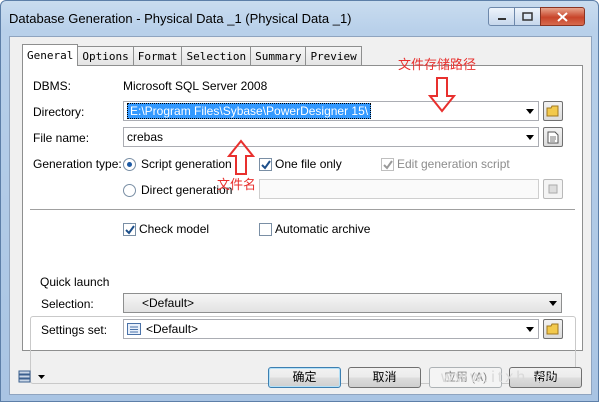 The image size is (599, 402). What do you see at coordinates (75, 282) in the screenshot?
I see `quick-launch-title: Quick launch` at bounding box center [75, 282].